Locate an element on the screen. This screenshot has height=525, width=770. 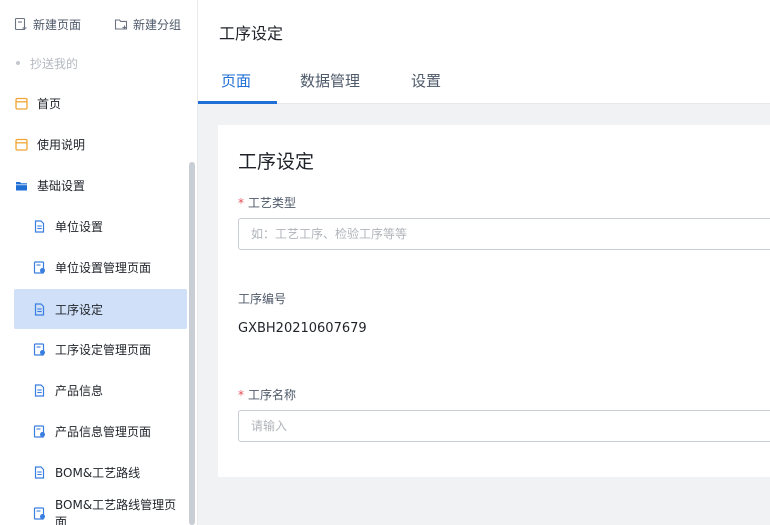
sidebar-item-label: 产品信息 is located at coordinates (79, 390).